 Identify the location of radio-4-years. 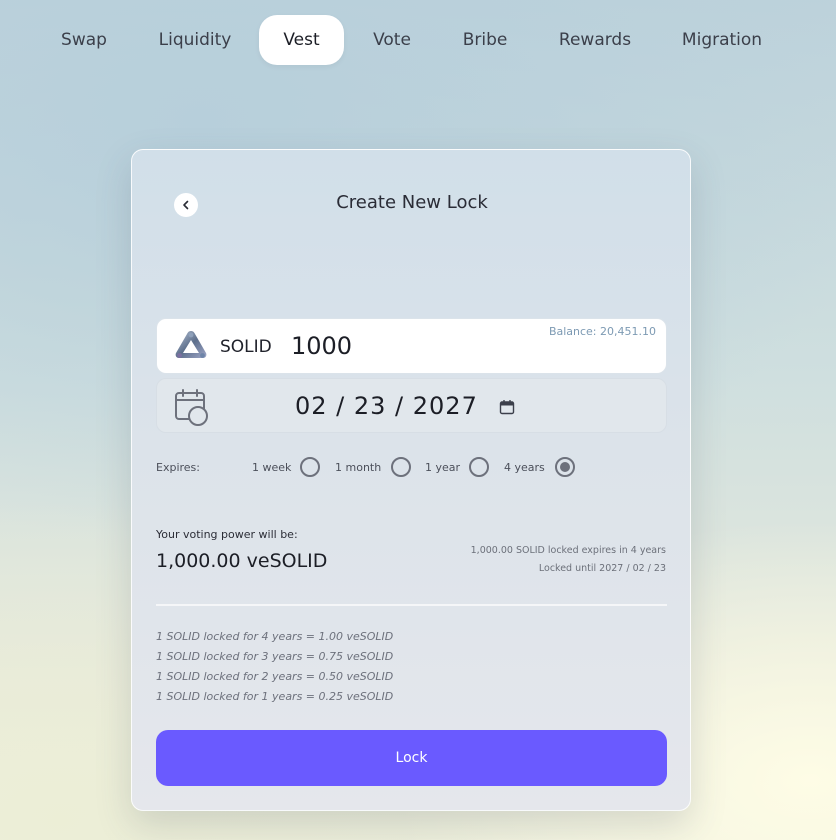
(565, 467).